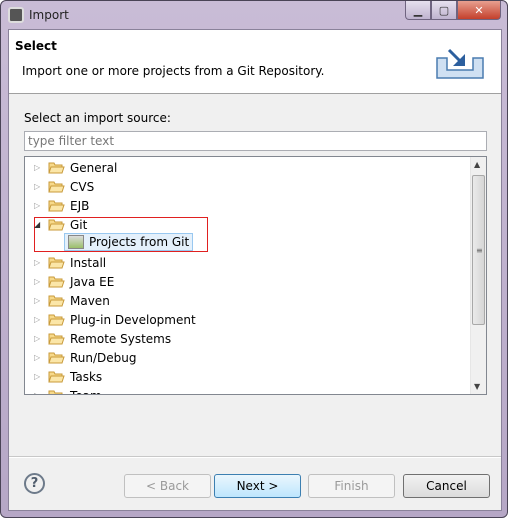 This screenshot has width=508, height=518. I want to click on tree-item: ▷ Maven, so click(67, 300).